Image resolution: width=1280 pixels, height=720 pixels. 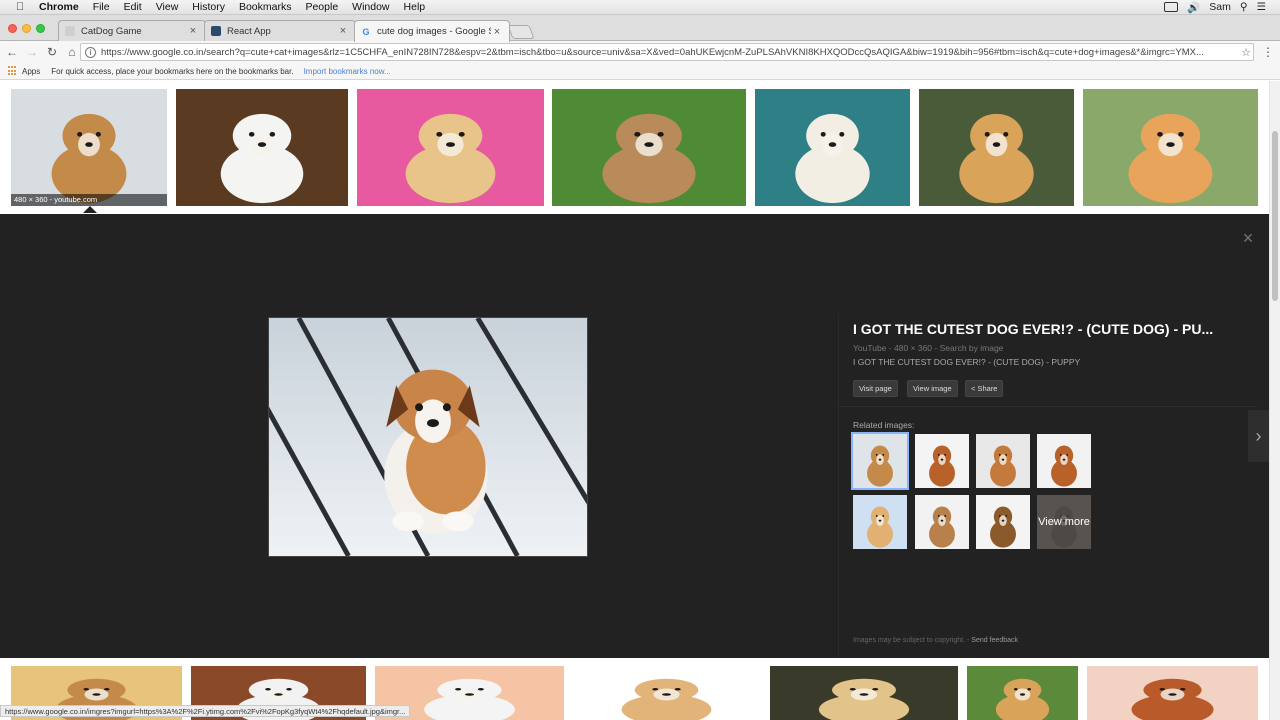 What do you see at coordinates (932, 388) in the screenshot?
I see `view-image-button: View image` at bounding box center [932, 388].